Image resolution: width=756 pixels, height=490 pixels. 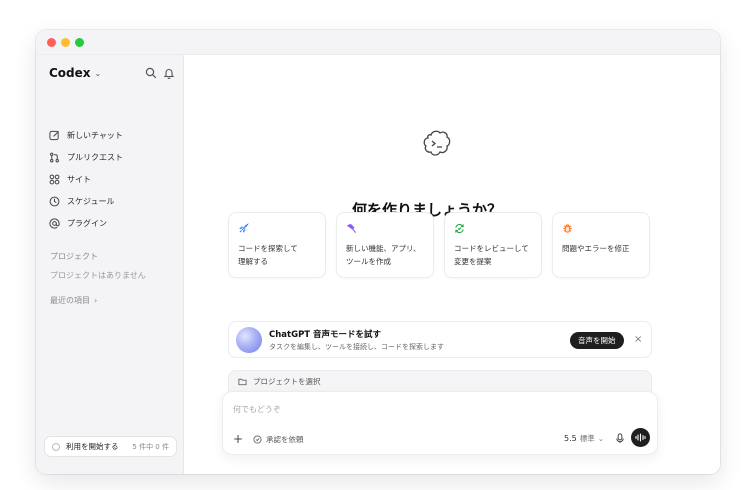 What do you see at coordinates (65, 42) in the screenshot?
I see `minimize-window-button` at bounding box center [65, 42].